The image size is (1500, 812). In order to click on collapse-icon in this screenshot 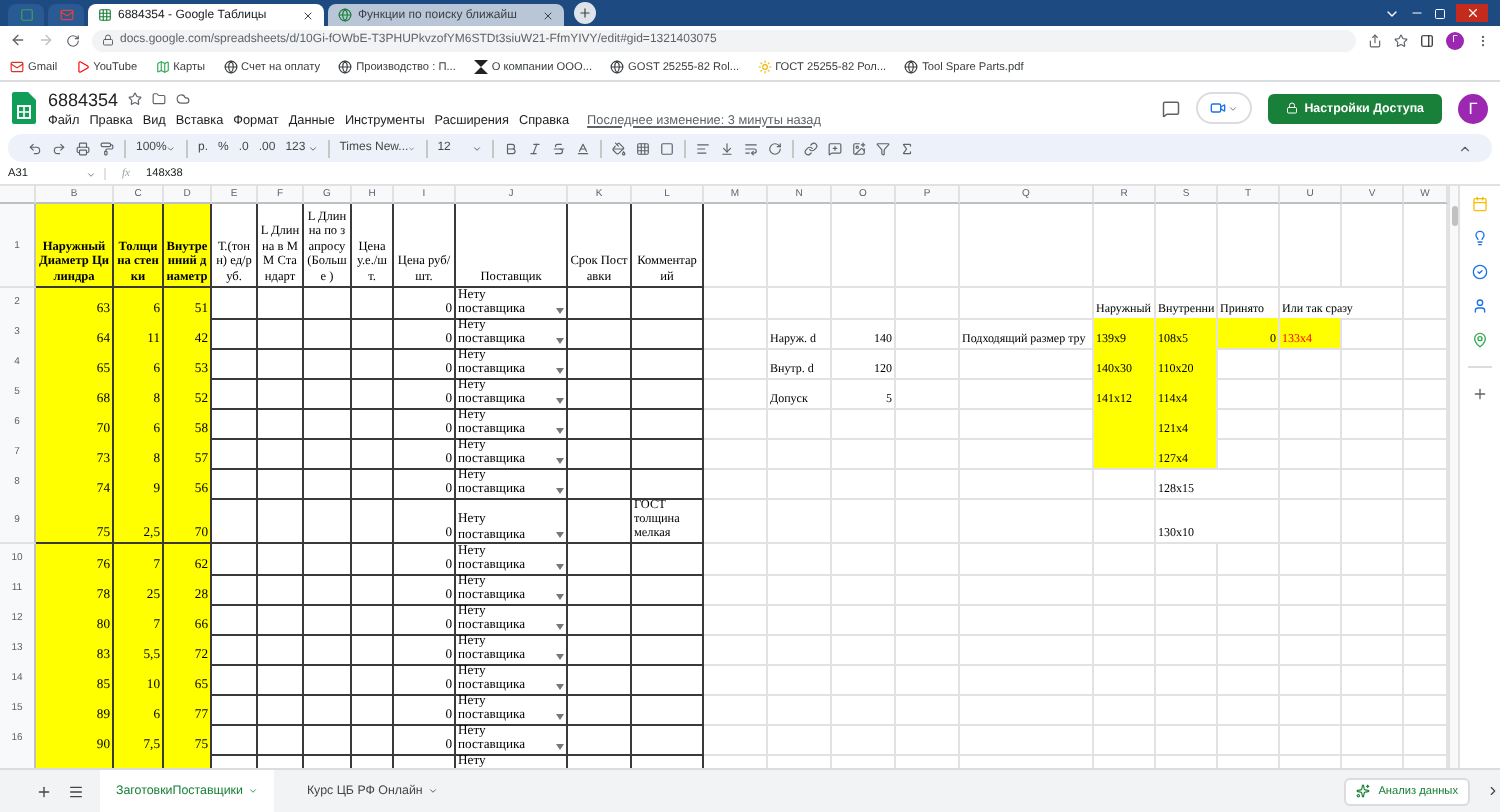, I will do `click(1465, 148)`.